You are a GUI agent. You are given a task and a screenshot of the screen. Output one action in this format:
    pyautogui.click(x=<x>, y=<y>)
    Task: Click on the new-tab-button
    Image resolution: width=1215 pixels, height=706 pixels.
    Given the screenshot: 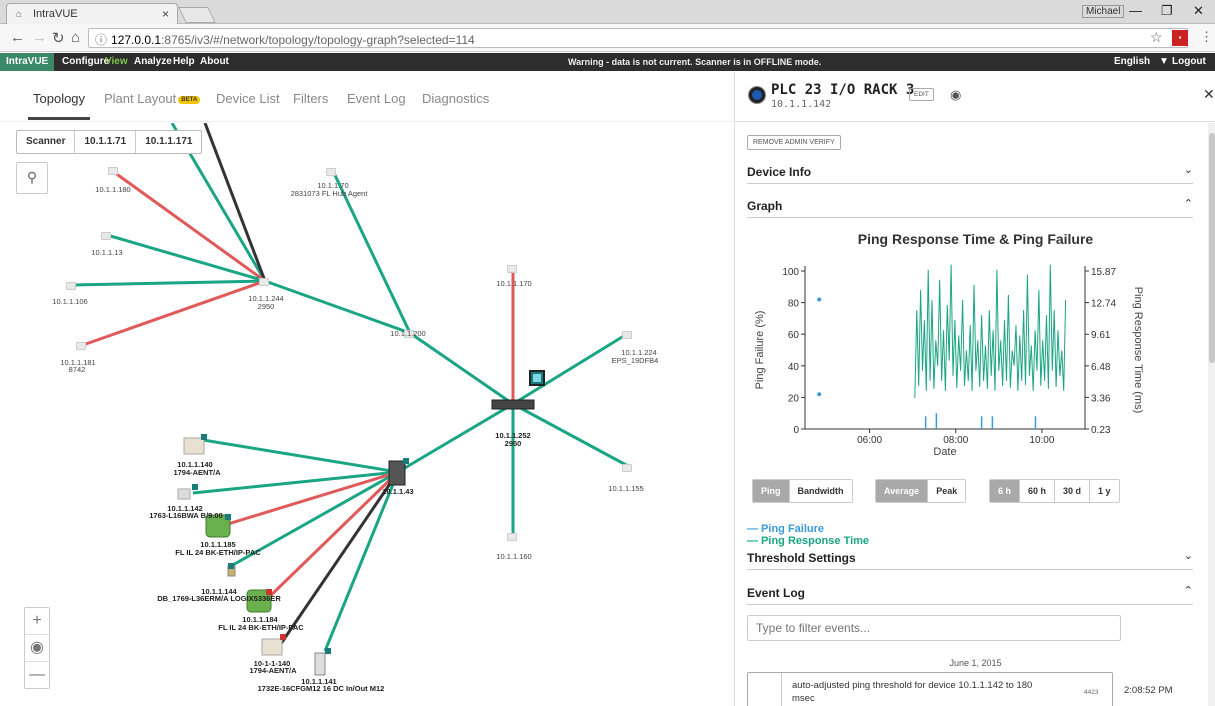 What is the action you would take?
    pyautogui.click(x=197, y=15)
    